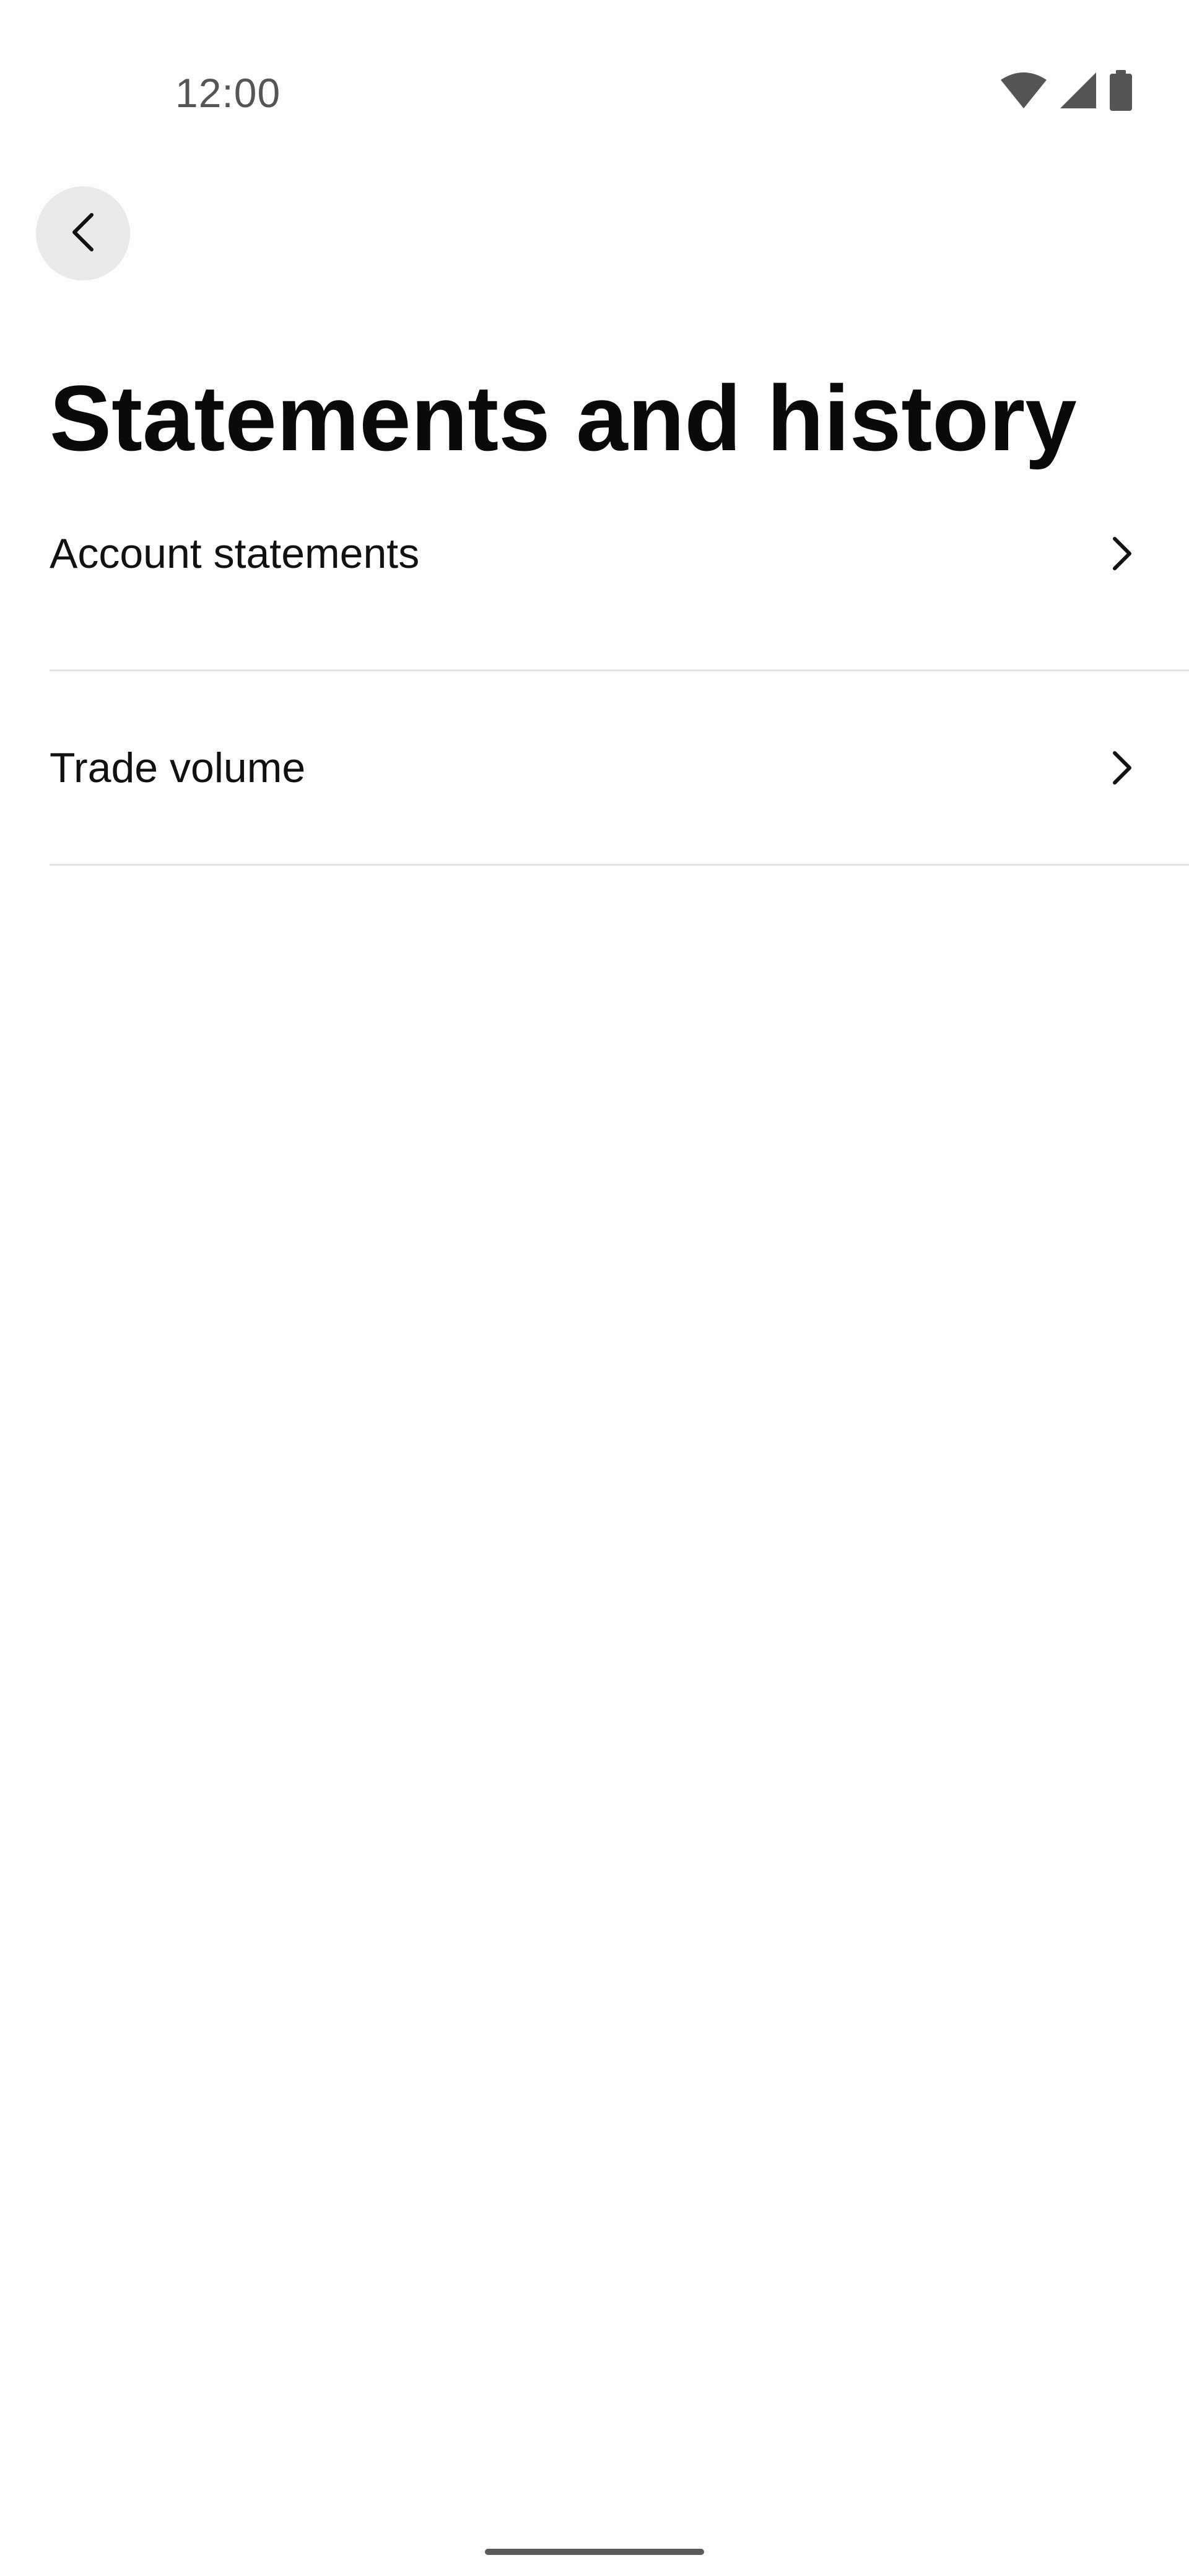  I want to click on back-button, so click(83, 233).